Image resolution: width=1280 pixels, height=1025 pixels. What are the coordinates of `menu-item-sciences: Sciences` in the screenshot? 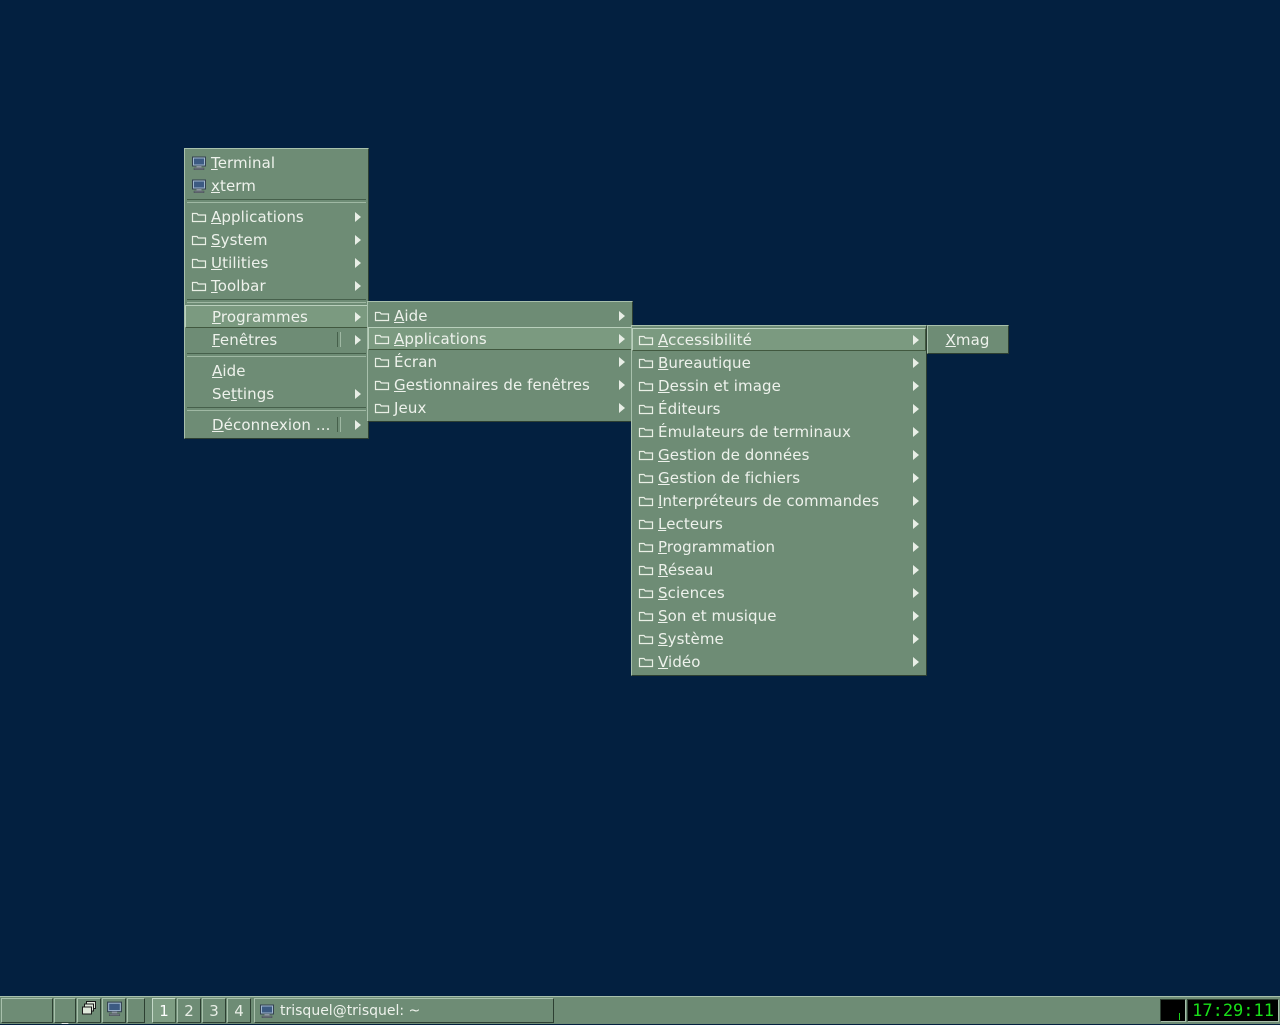 It's located at (779, 592).